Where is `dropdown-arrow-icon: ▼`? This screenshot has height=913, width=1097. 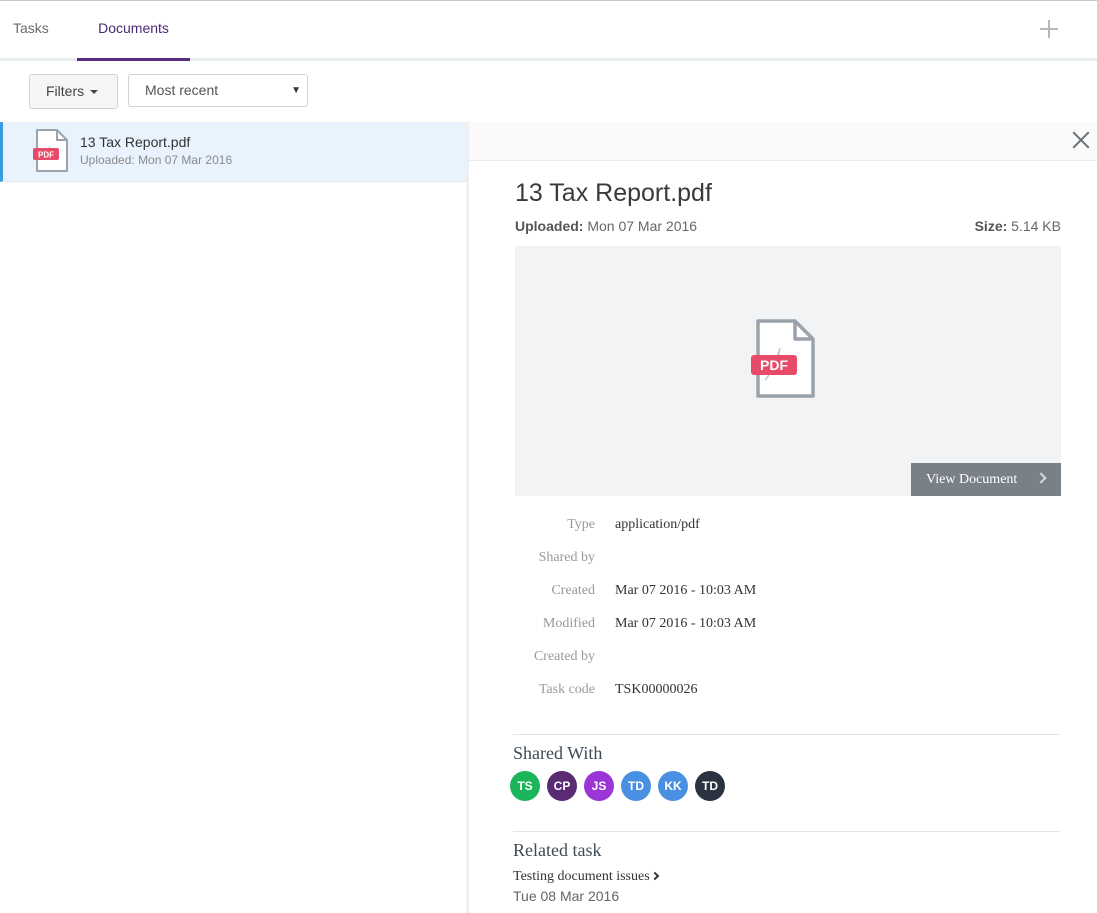
dropdown-arrow-icon: ▼ is located at coordinates (296, 90).